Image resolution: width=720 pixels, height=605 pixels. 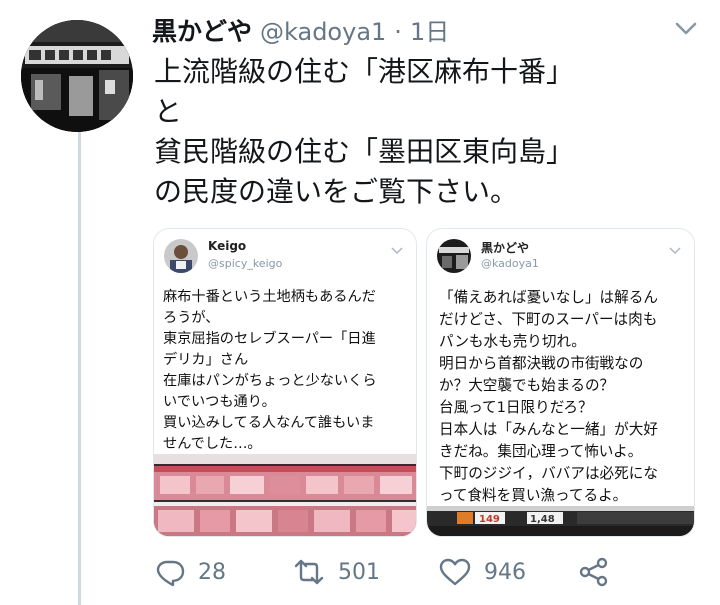 What do you see at coordinates (269, 297) in the screenshot?
I see `card-text-line: 麻布十番という土地柄もあるんだ` at bounding box center [269, 297].